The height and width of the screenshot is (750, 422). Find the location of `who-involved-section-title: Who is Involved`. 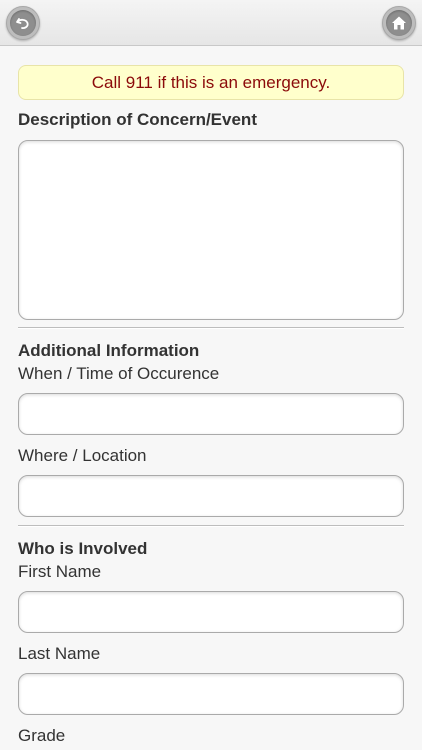

who-involved-section-title: Who is Involved is located at coordinates (83, 548).